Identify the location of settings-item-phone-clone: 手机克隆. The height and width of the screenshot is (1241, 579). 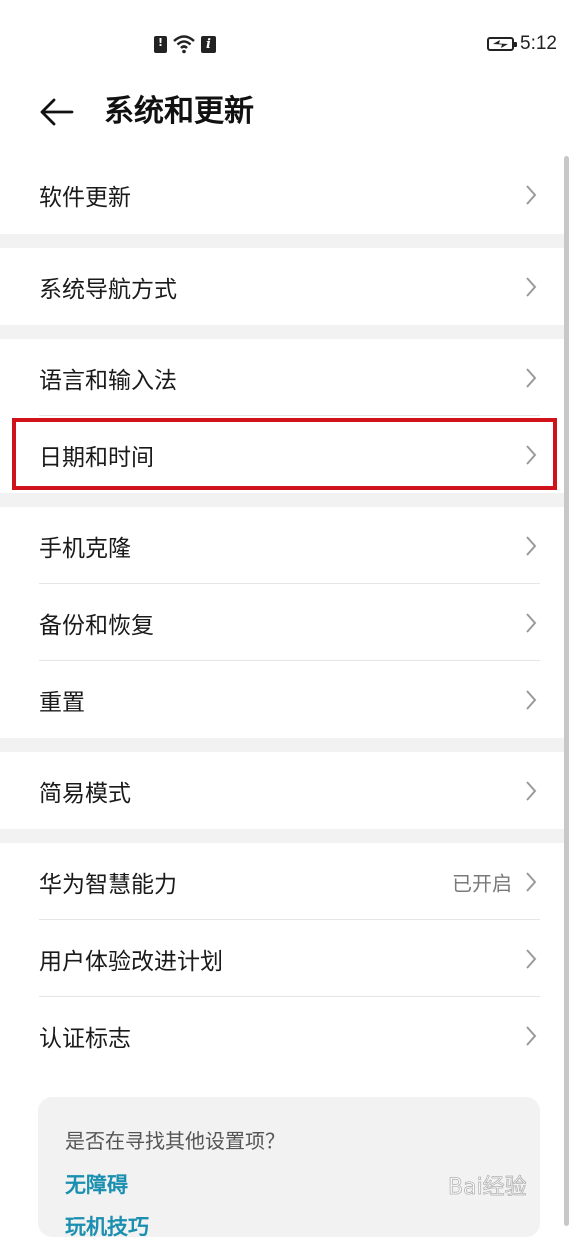
(283, 545).